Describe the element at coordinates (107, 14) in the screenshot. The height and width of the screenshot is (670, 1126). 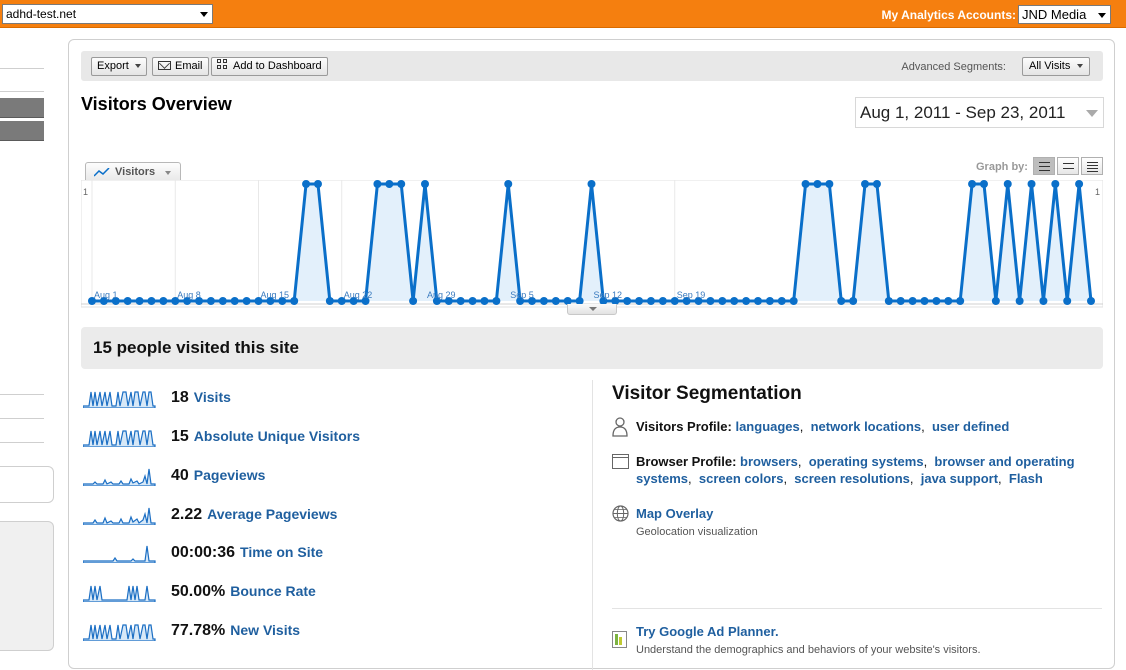
I see `site-select: adhd-test.net` at that location.